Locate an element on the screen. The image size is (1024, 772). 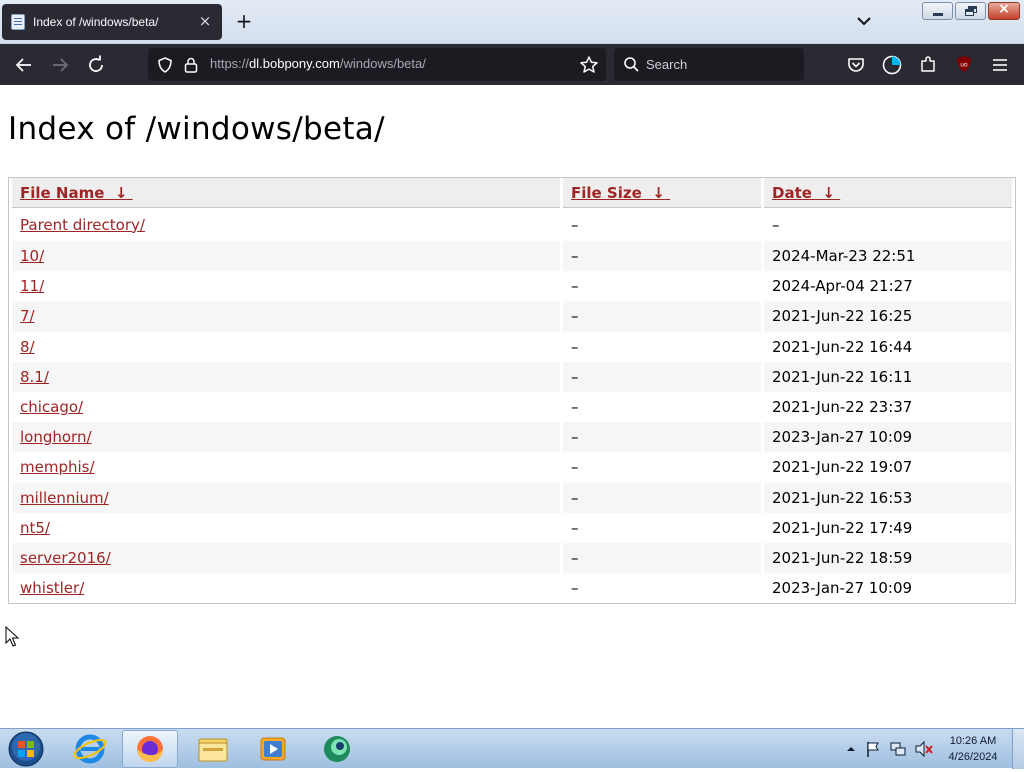
search-icon is located at coordinates (631, 64).